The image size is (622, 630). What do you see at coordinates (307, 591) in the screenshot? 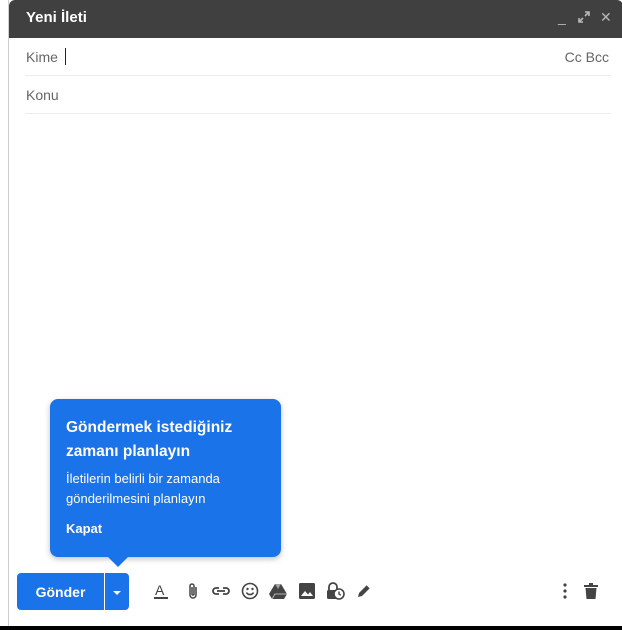
I see `photo-icon` at bounding box center [307, 591].